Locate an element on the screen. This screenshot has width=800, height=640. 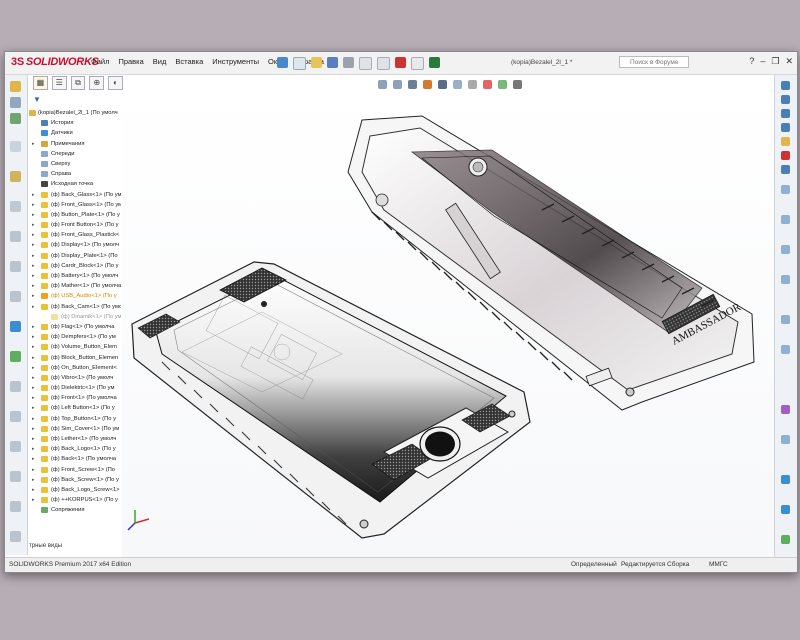
tree-item: ▸ (ф) Vibro<1> (По умолч is located at coordinates (75, 378).